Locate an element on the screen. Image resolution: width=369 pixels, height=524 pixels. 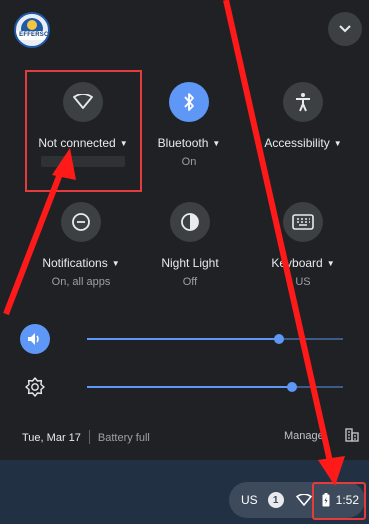
keyboard-label-text: Keyboard is located at coordinates (297, 263).